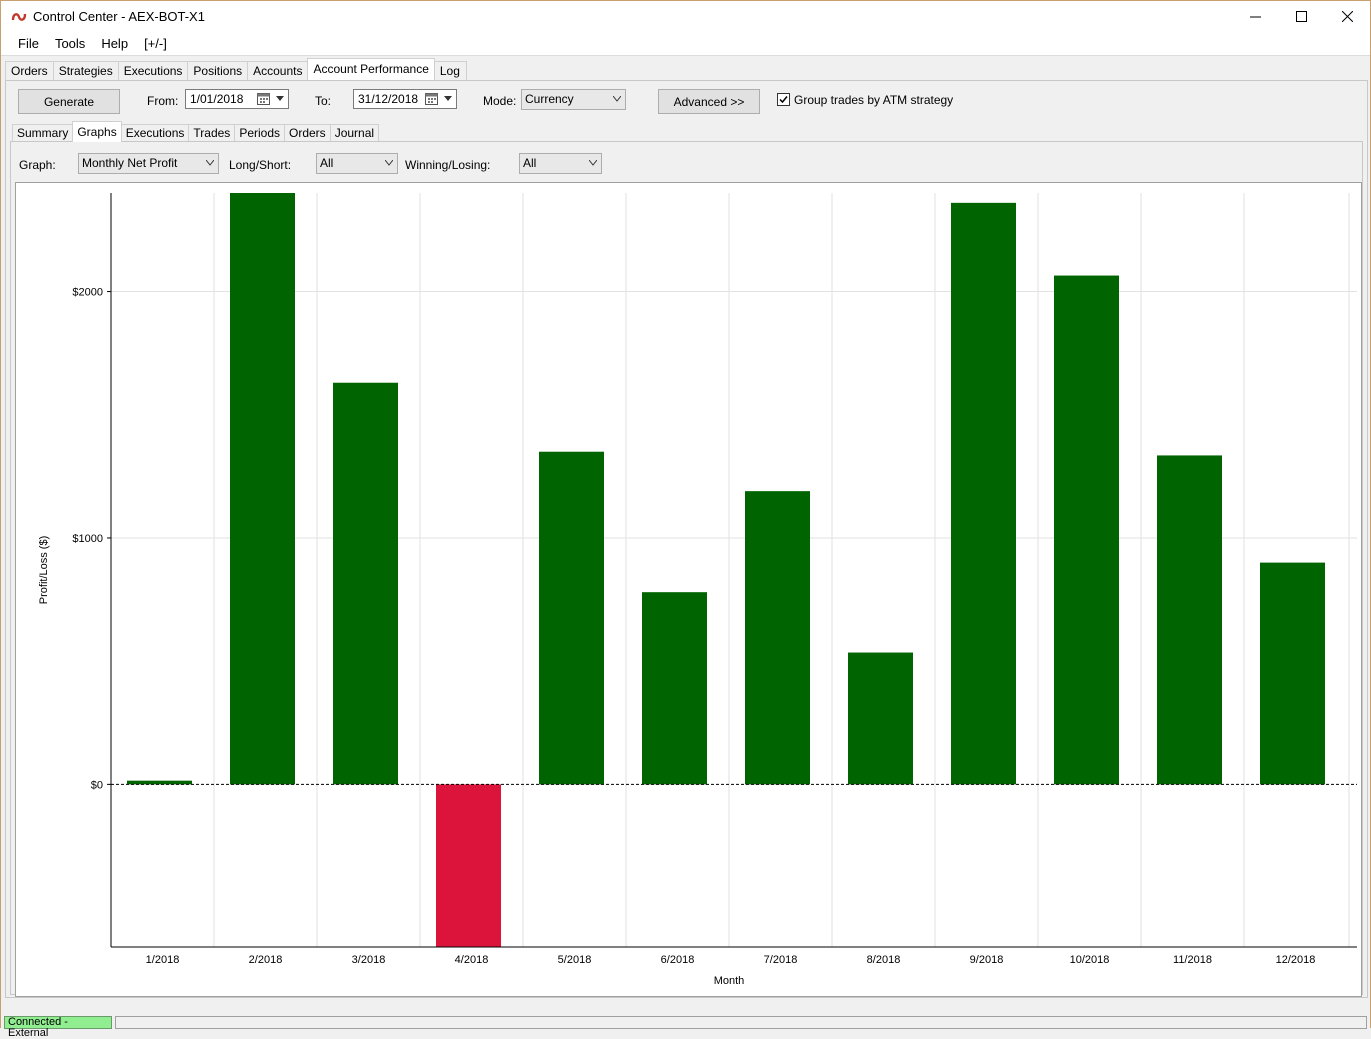  I want to click on status-bar: Connected - External, so click(685, 1026).